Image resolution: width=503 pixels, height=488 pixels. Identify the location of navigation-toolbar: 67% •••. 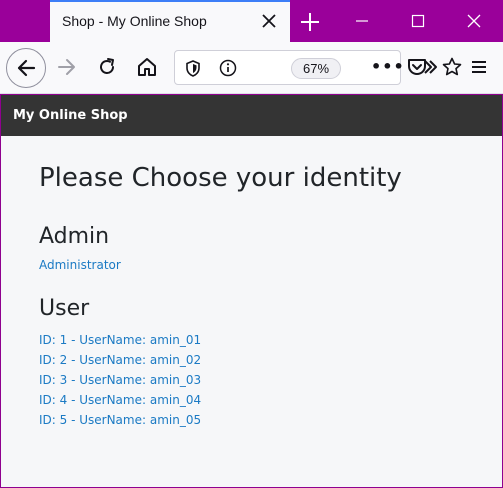
(251, 68).